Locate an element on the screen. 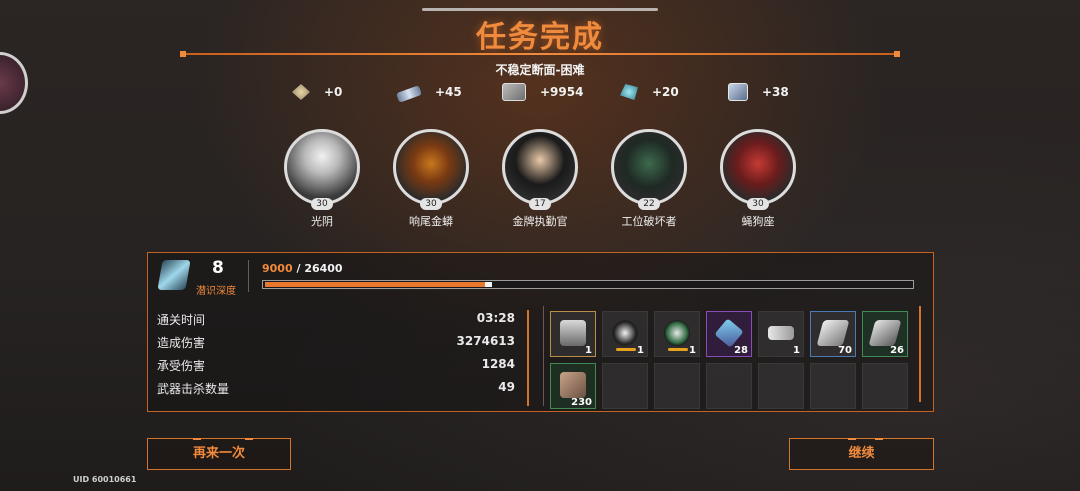  crystal-icon is located at coordinates (629, 92).